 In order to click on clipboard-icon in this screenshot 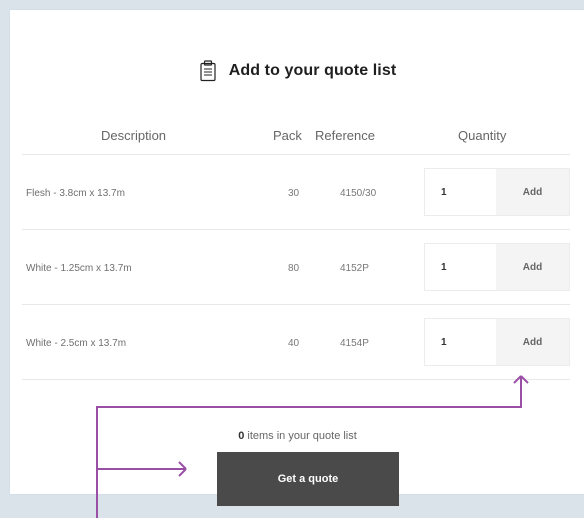, I will do `click(208, 71)`.